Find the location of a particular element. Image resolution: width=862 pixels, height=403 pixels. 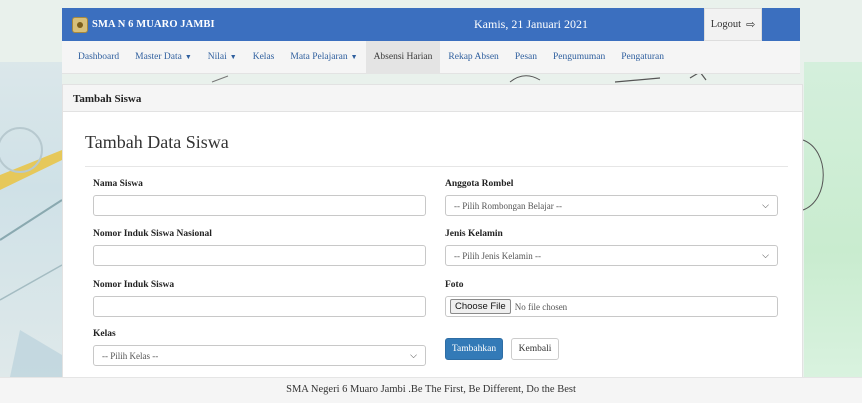

rombel-selected-value: -- Pilih Rombongan Belajar -- is located at coordinates (508, 205).